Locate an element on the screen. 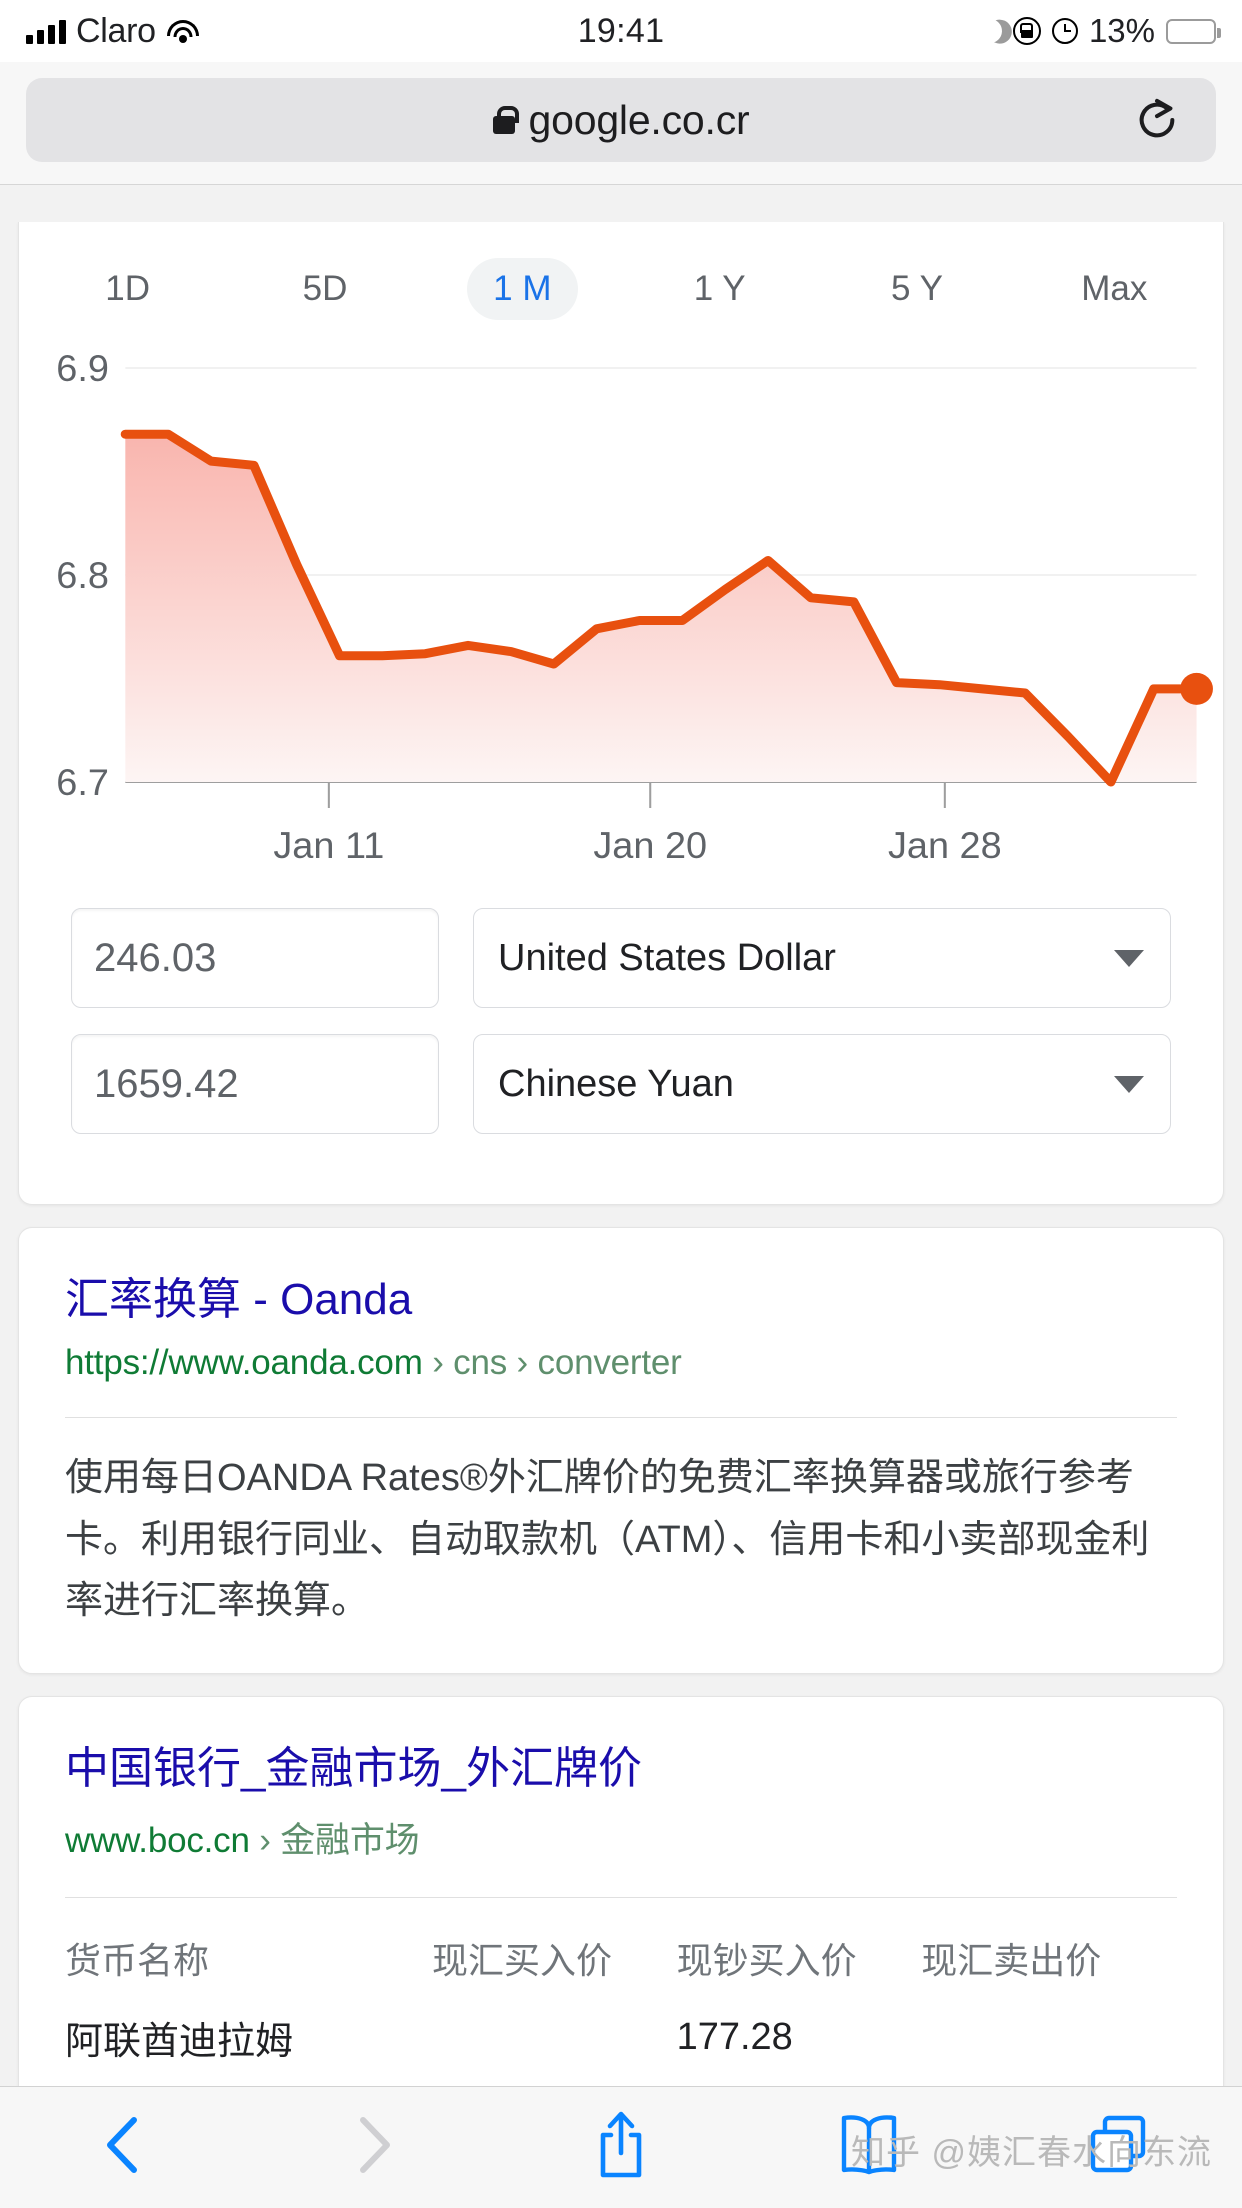 Image resolution: width=1242 pixels, height=2208 pixels. browser-toolbar: 知乎 @姨汇春水向东流 is located at coordinates (621, 2147).